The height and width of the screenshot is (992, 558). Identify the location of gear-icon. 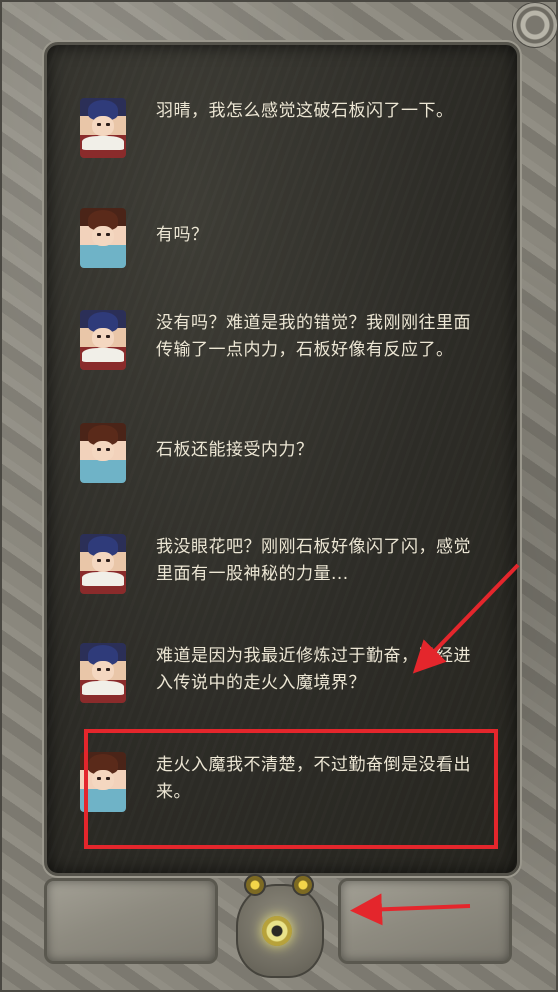
(535, 25).